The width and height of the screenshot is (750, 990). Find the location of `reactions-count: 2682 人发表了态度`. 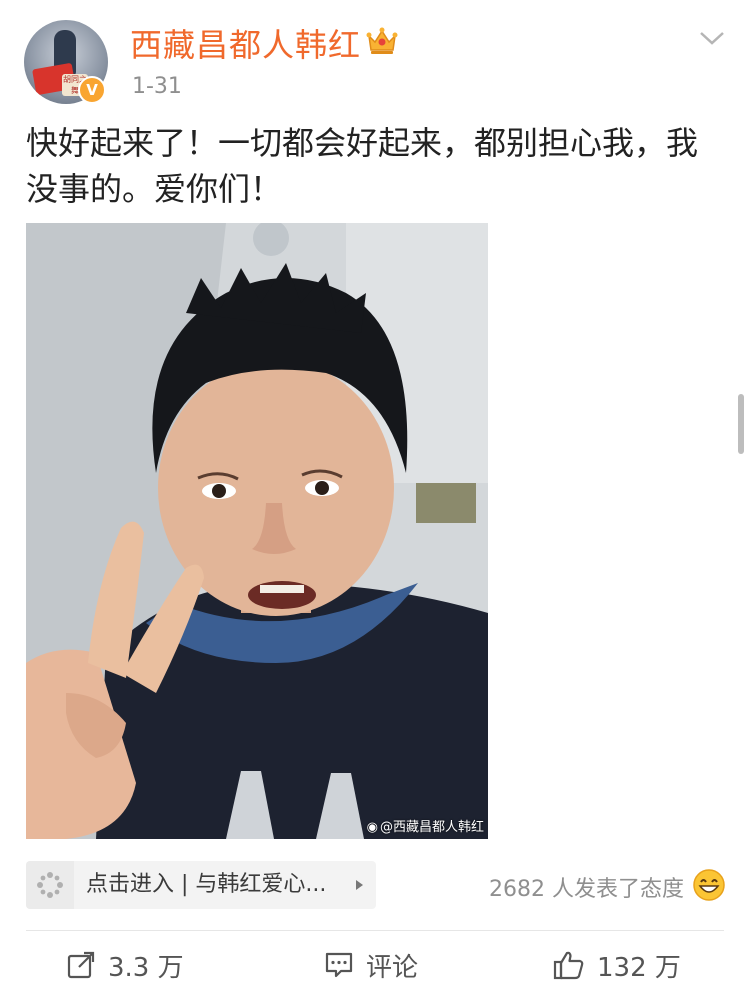

reactions-count: 2682 人发表了态度 is located at coordinates (586, 887).